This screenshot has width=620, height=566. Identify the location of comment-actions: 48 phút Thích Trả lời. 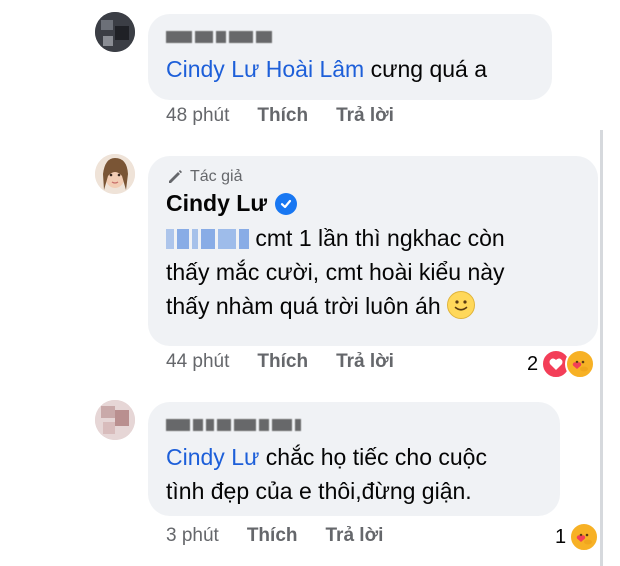
(280, 116).